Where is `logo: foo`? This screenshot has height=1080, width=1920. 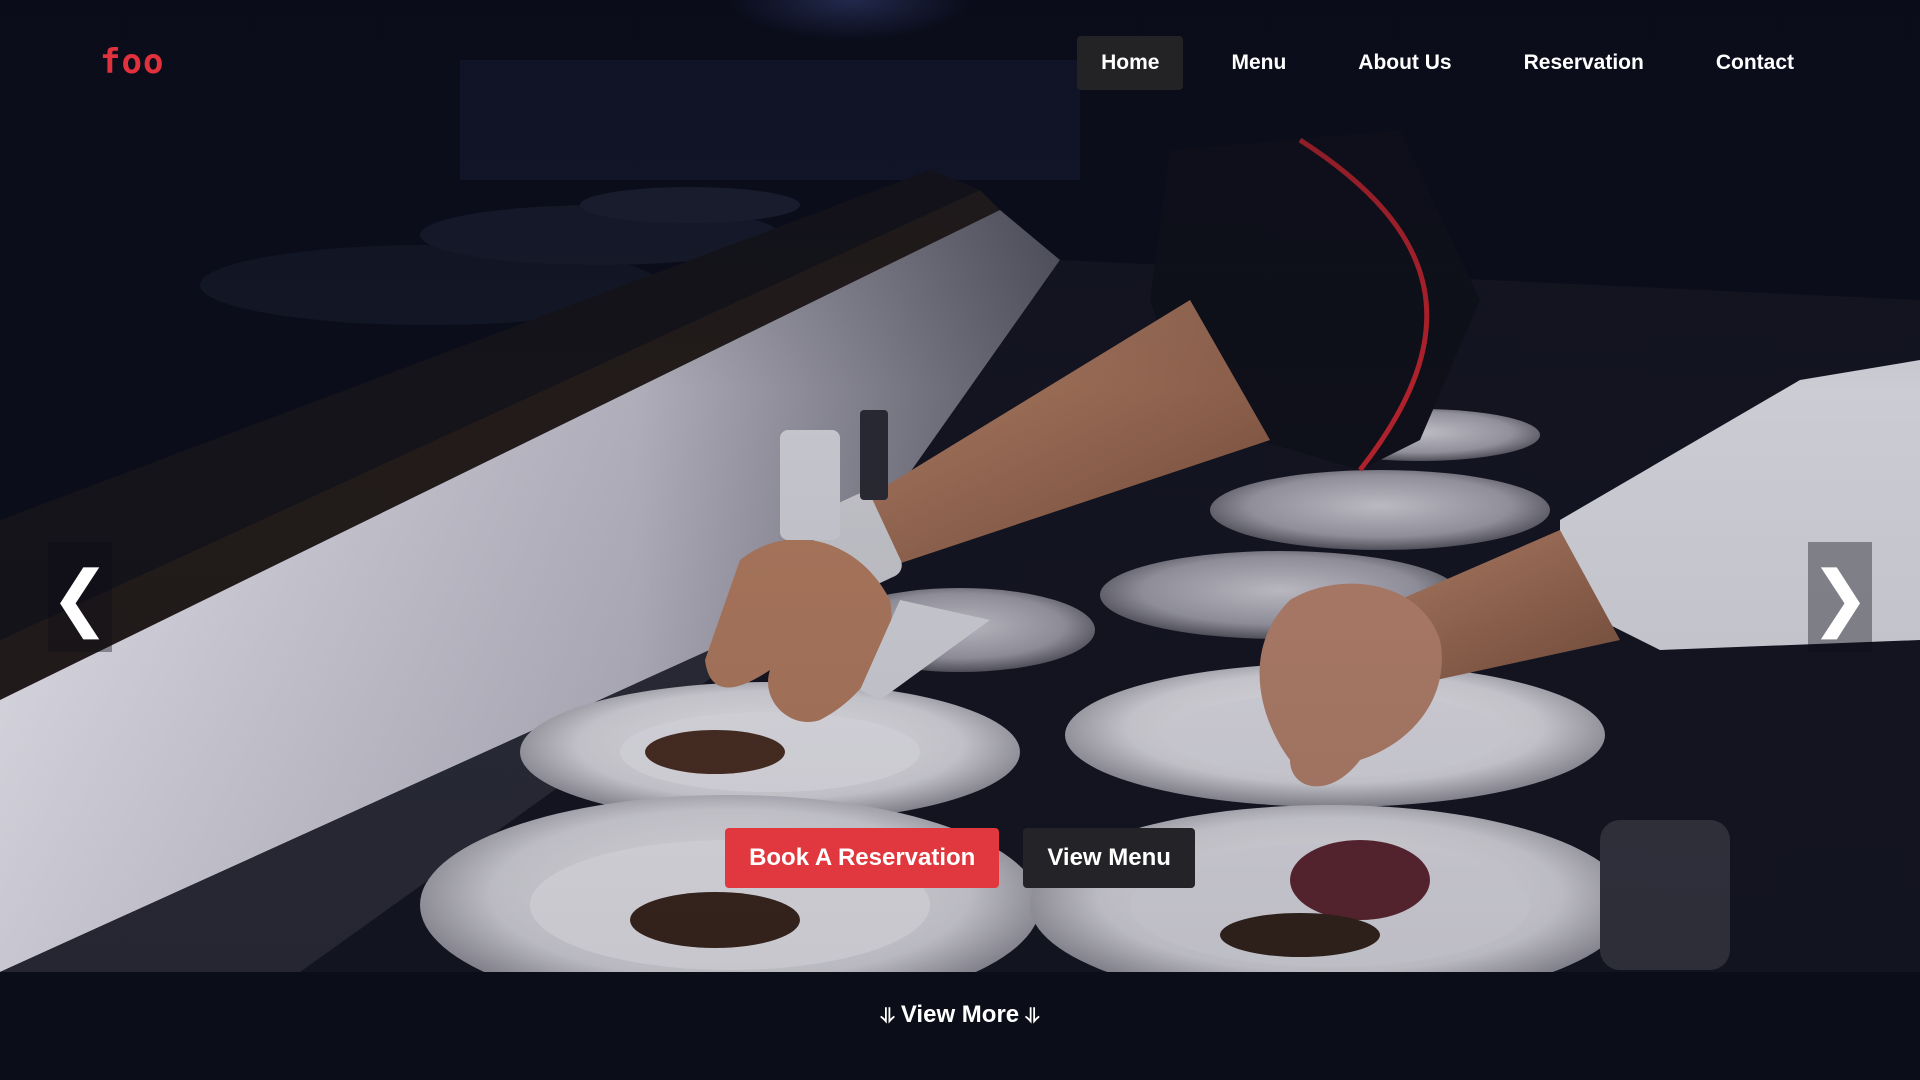
logo: foo is located at coordinates (132, 62).